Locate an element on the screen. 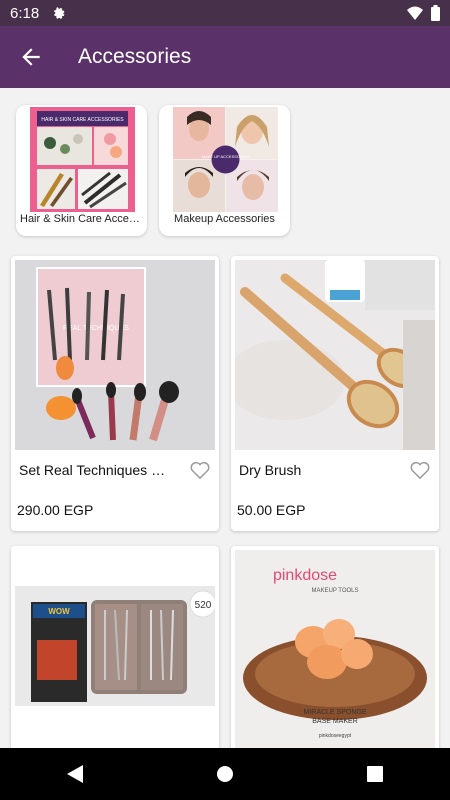 Image resolution: width=450 pixels, height=800 pixels. nav-home-button is located at coordinates (225, 774).